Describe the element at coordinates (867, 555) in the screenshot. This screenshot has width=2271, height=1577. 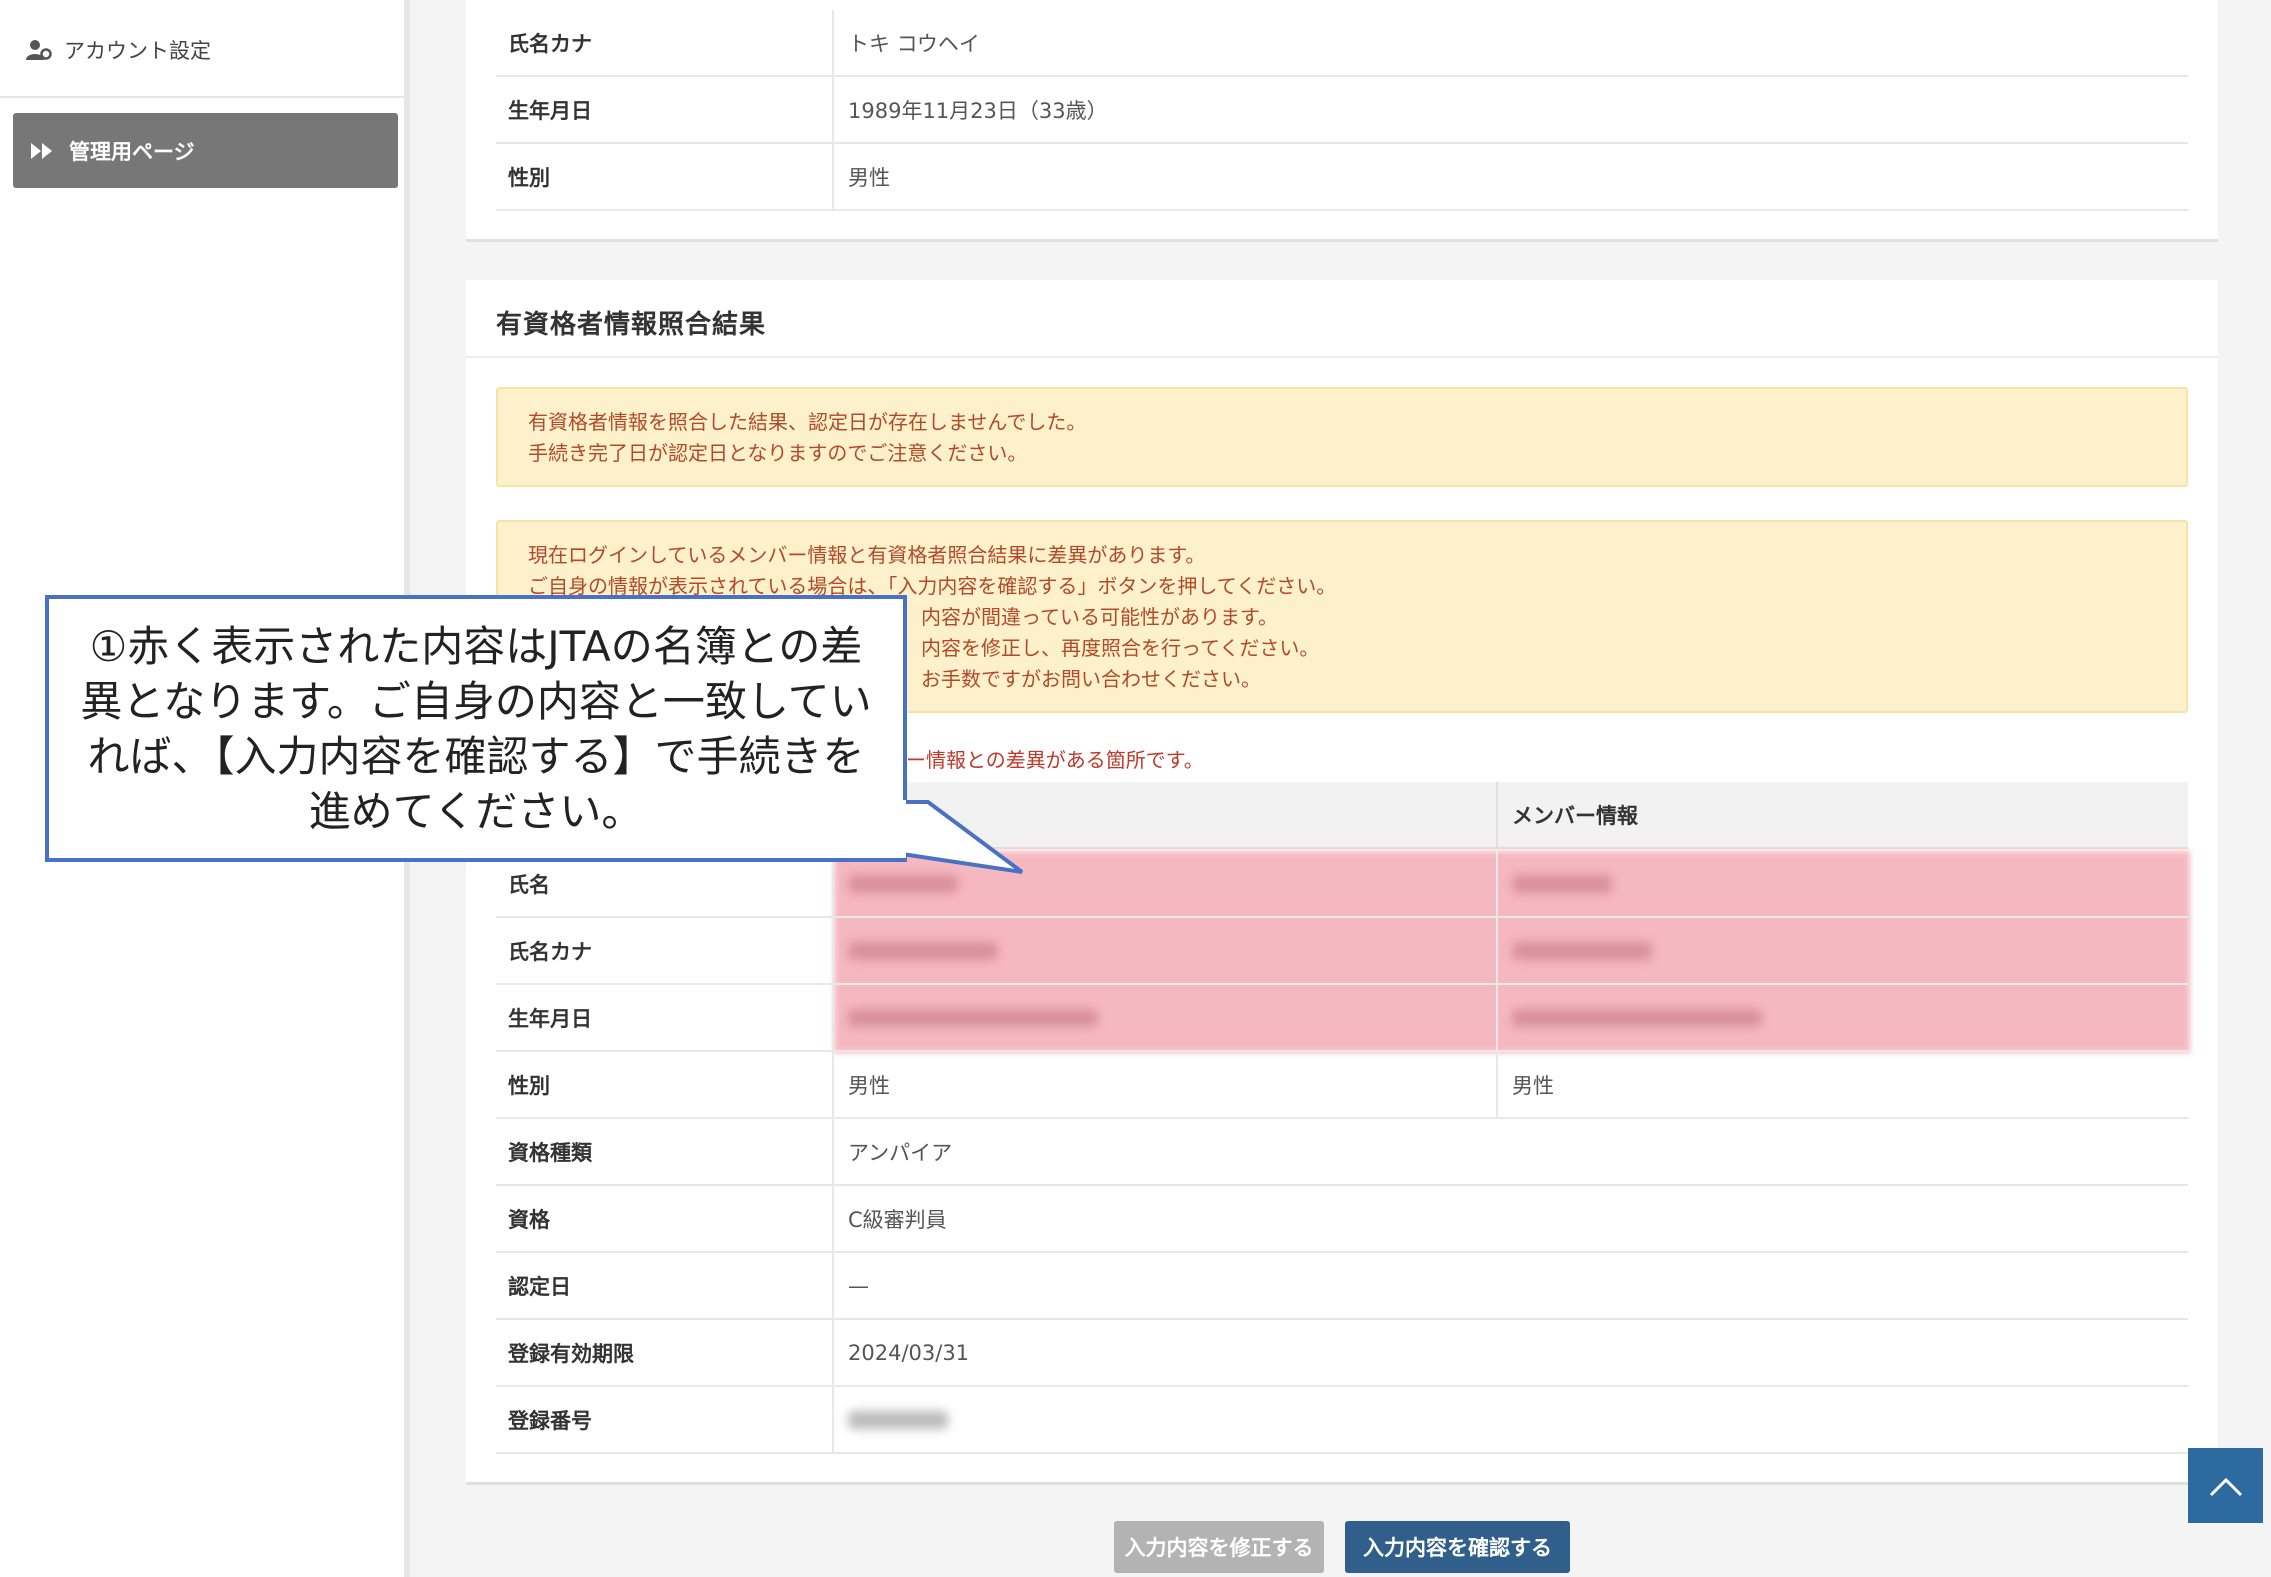
I see `alert-line: 現在ログインしているメンバー情報と有資格者照合結果に差異があります。` at that location.